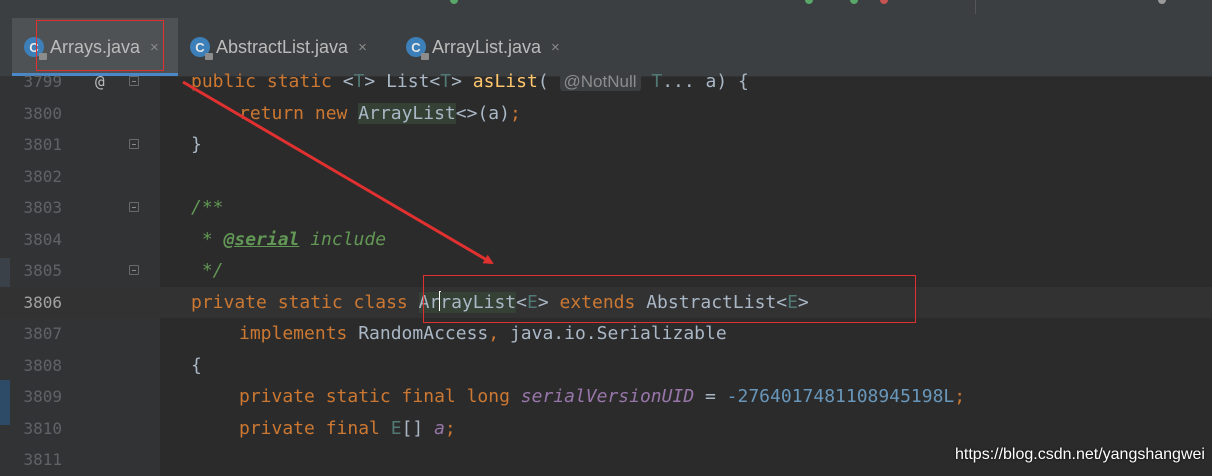 This screenshot has height=476, width=1212. What do you see at coordinates (338, 172) in the screenshot?
I see `annotation-arrow` at bounding box center [338, 172].